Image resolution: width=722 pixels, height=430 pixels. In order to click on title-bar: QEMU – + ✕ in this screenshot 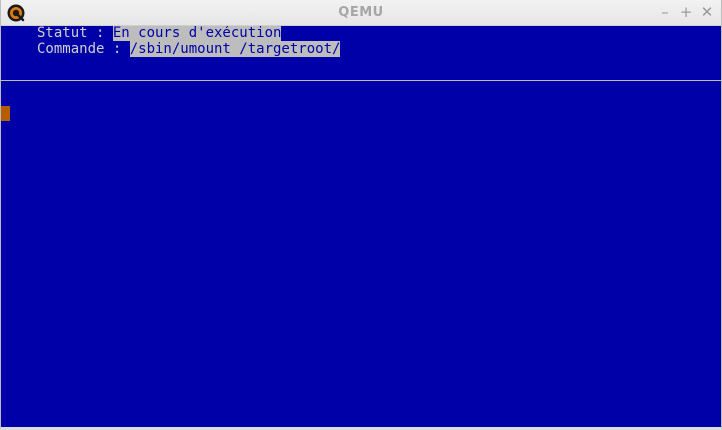, I will do `click(361, 13)`.